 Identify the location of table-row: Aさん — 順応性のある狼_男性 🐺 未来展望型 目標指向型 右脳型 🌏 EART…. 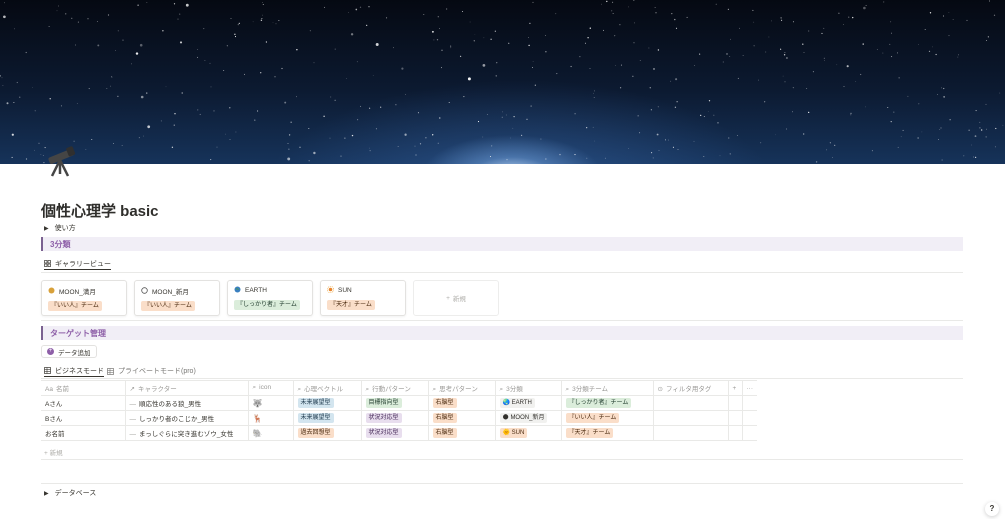
(399, 403).